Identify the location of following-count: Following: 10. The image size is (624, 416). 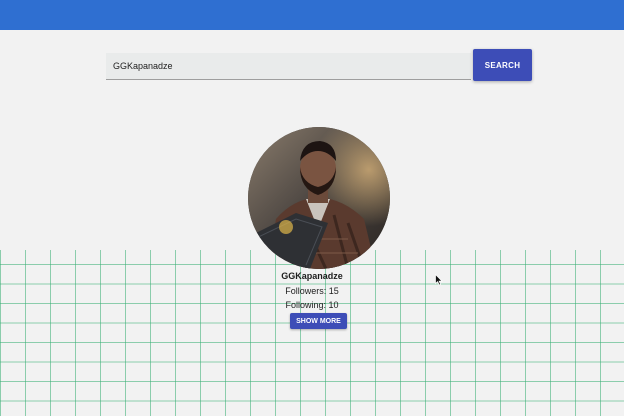
(312, 305).